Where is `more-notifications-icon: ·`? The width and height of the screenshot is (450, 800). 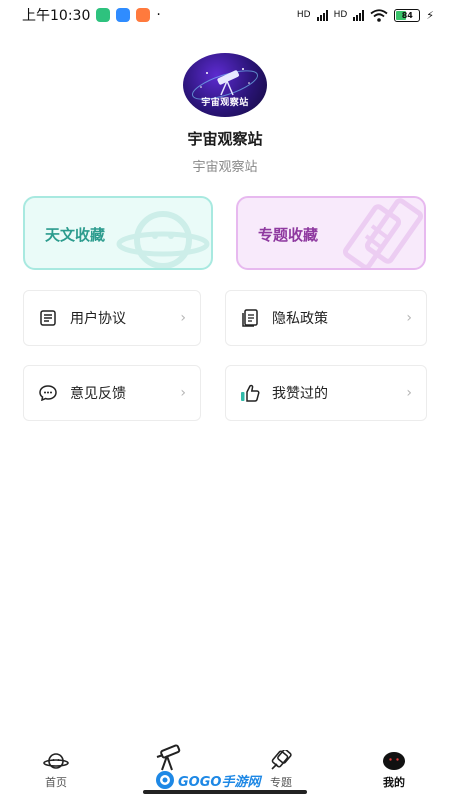
more-notifications-icon: · is located at coordinates (158, 15).